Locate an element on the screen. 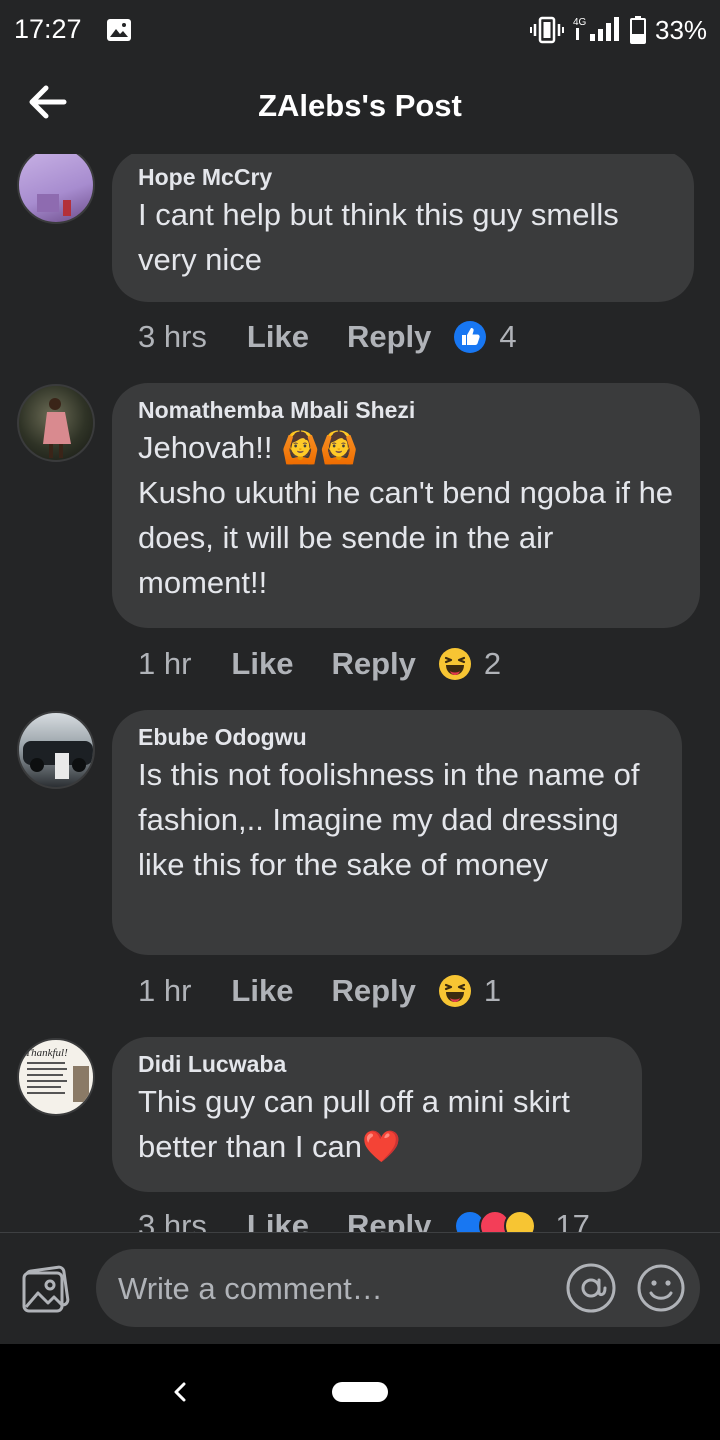  reaction-stack-icon is located at coordinates (498, 1220).